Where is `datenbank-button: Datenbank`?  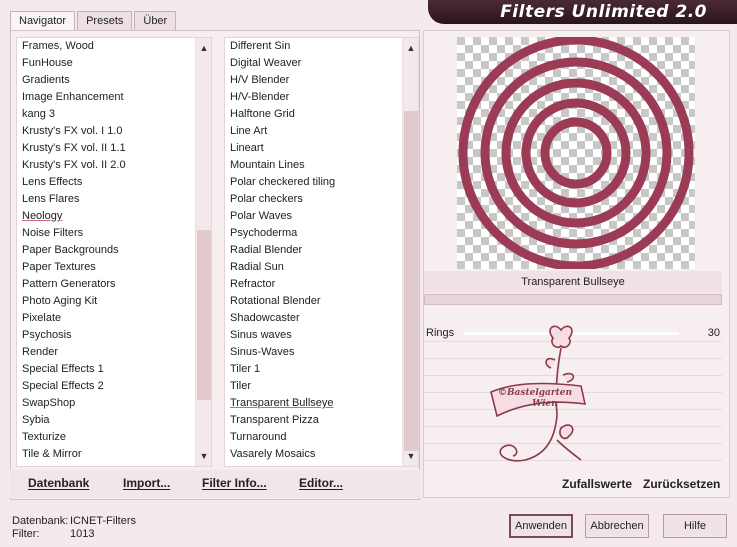 datenbank-button: Datenbank is located at coordinates (58, 483).